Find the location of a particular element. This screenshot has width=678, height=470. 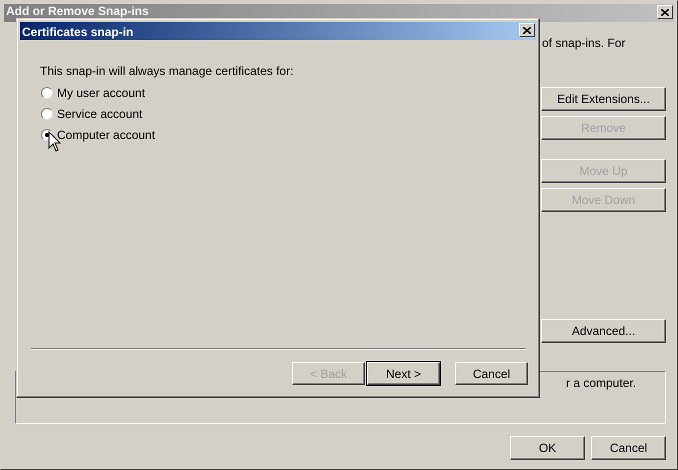

option-label: Computer account is located at coordinates (106, 135).